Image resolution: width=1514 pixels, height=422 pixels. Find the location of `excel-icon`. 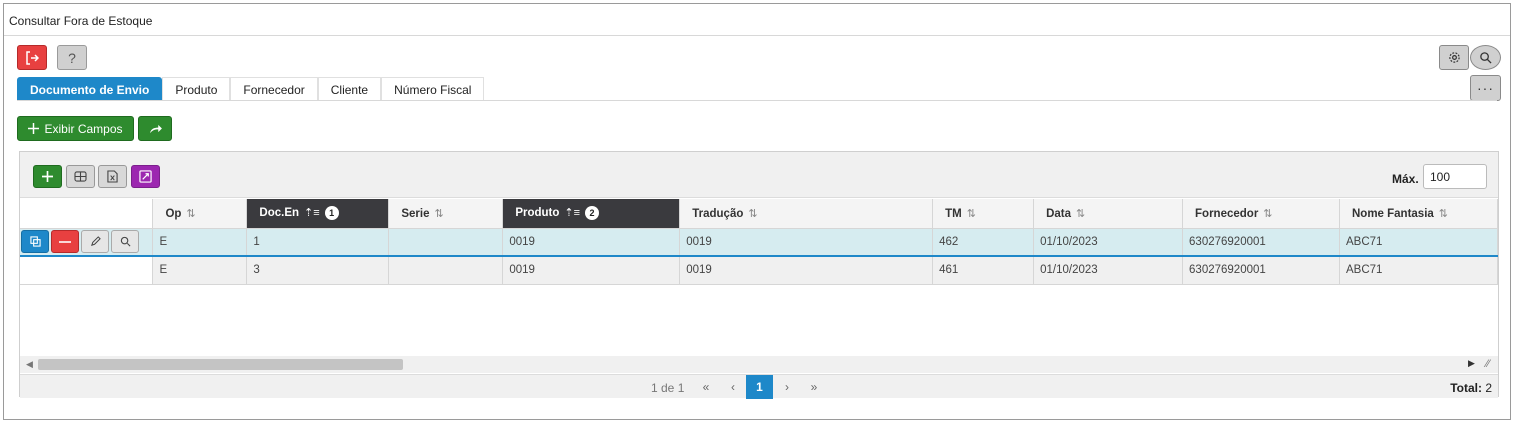

excel-icon is located at coordinates (112, 176).